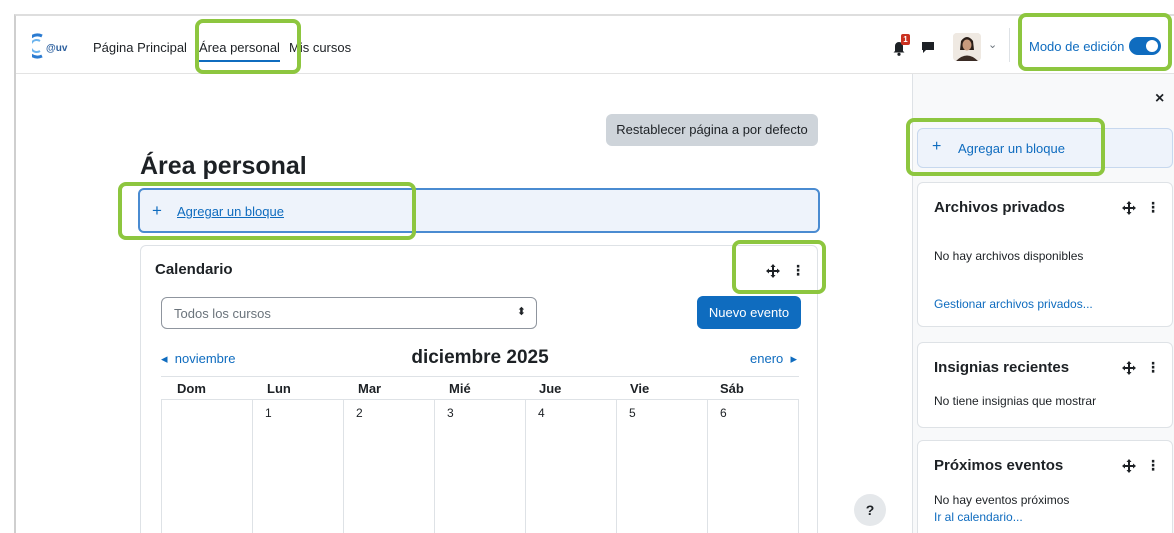 The width and height of the screenshot is (1174, 533). Describe the element at coordinates (723, 413) in the screenshot. I see `calendar-day: 6` at that location.